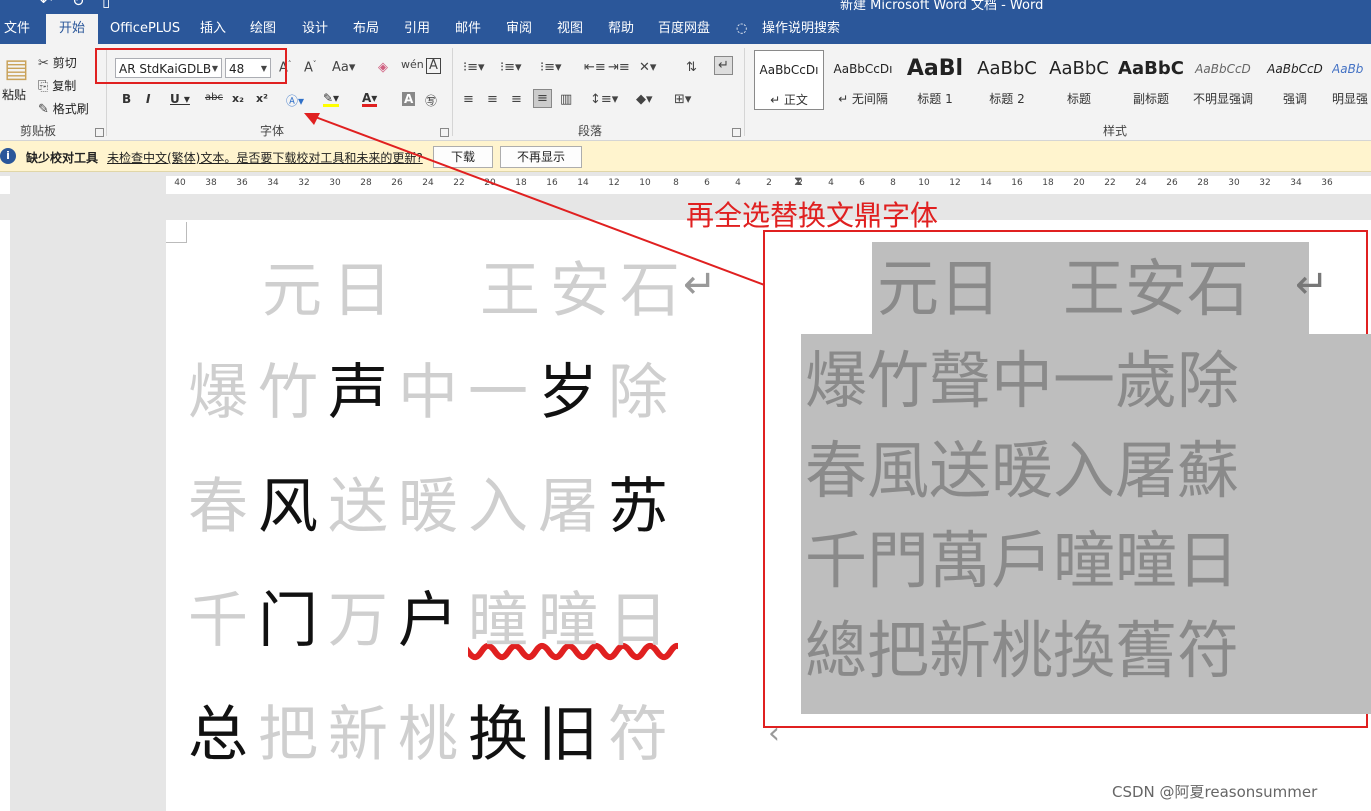 The image size is (1371, 811). What do you see at coordinates (1078, 99) in the screenshot?
I see `style-name: 标题` at bounding box center [1078, 99].